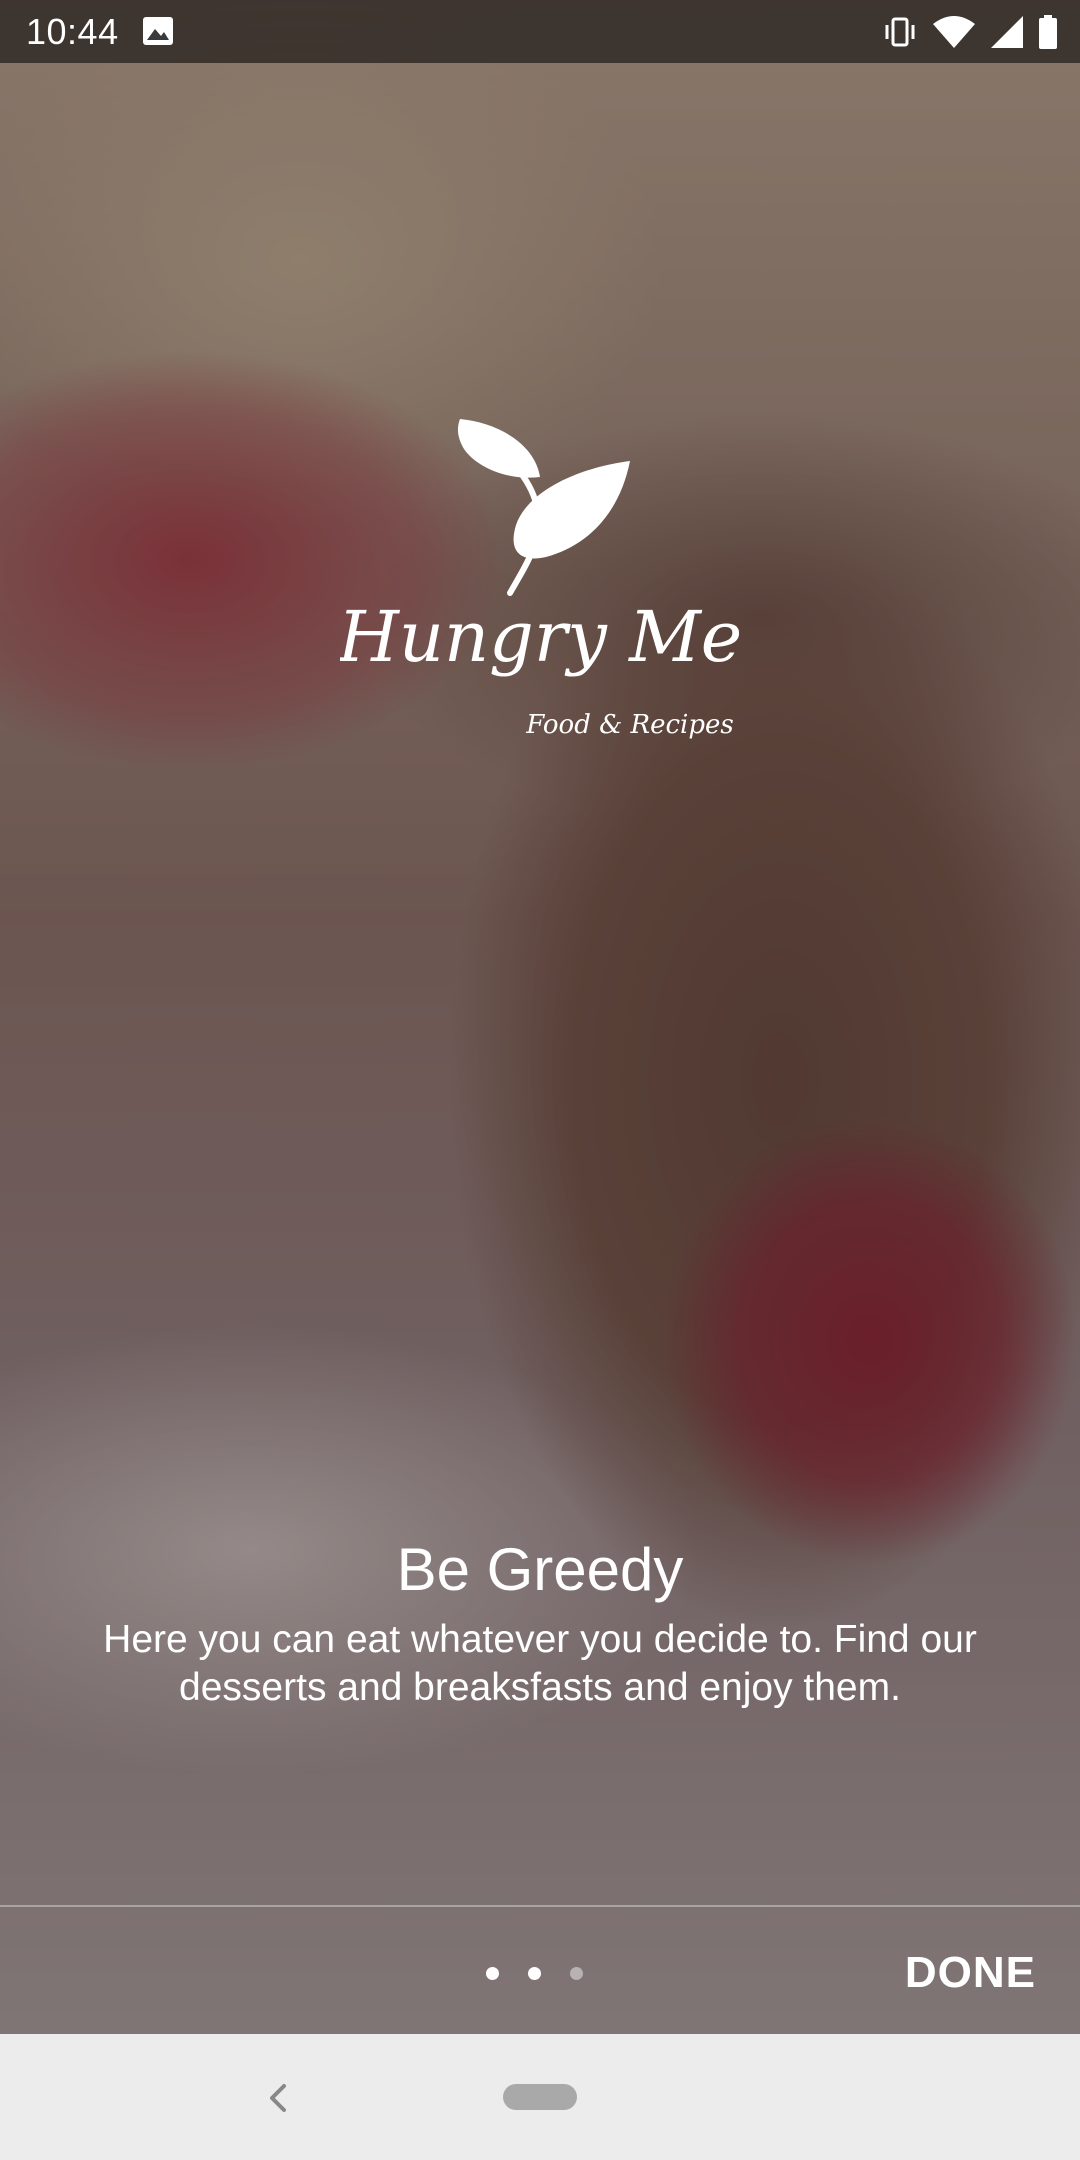  I want to click on slide-title: Be Greedy, so click(540, 1569).